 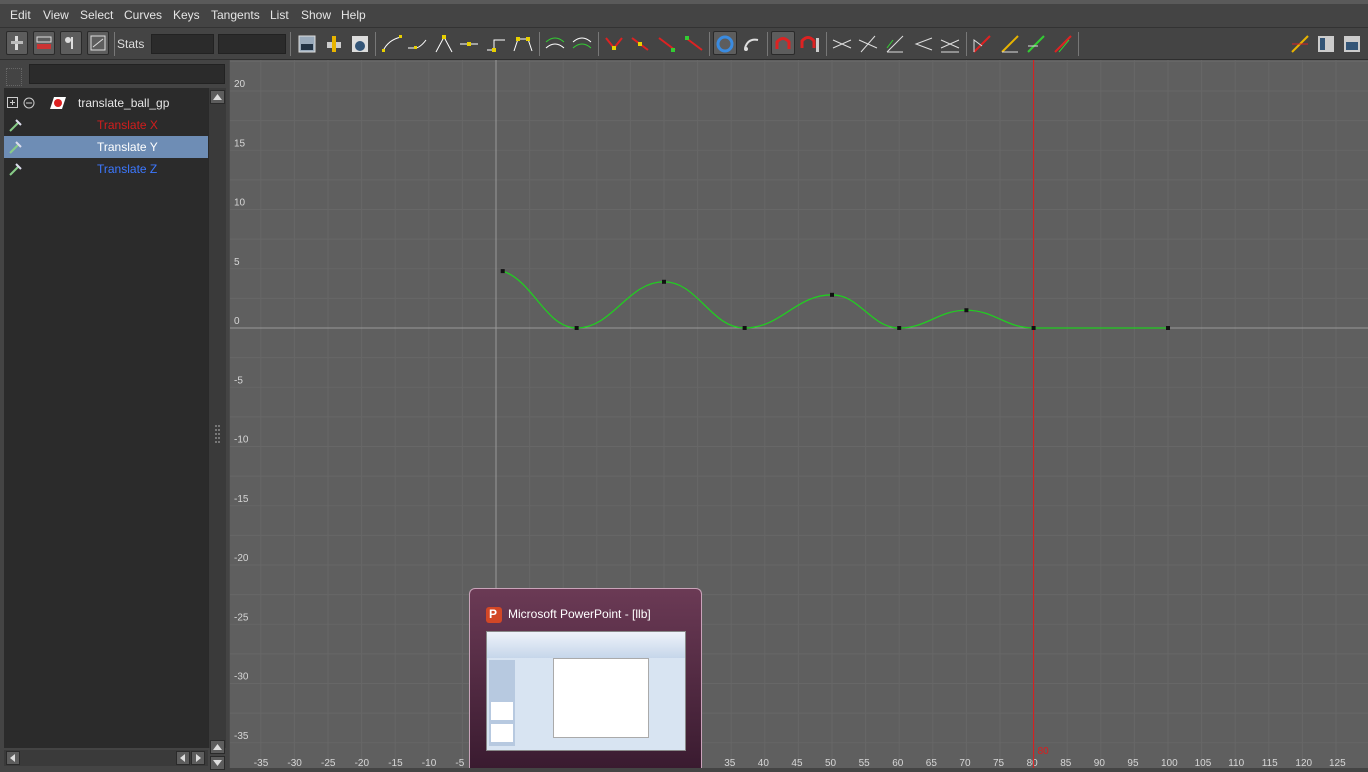 I want to click on taskbar-thumbnail: P Microsoft PowerPoint - [llb], so click(x=585, y=678).